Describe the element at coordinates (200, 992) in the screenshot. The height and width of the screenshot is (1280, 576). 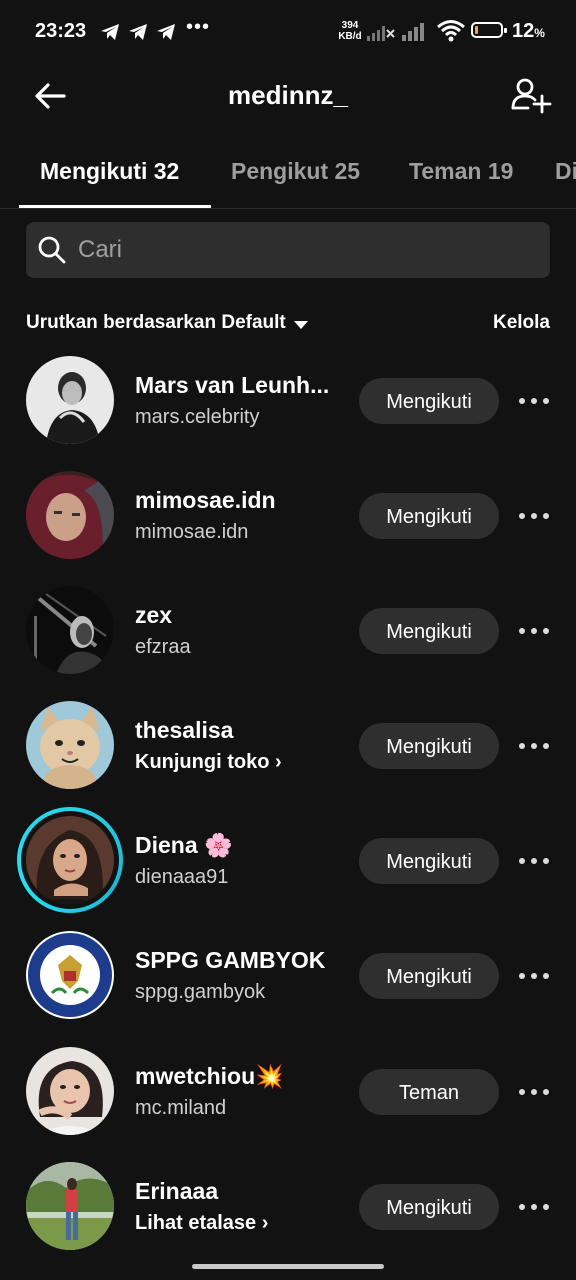
I see `user-handle: sppg.gambyok` at that location.